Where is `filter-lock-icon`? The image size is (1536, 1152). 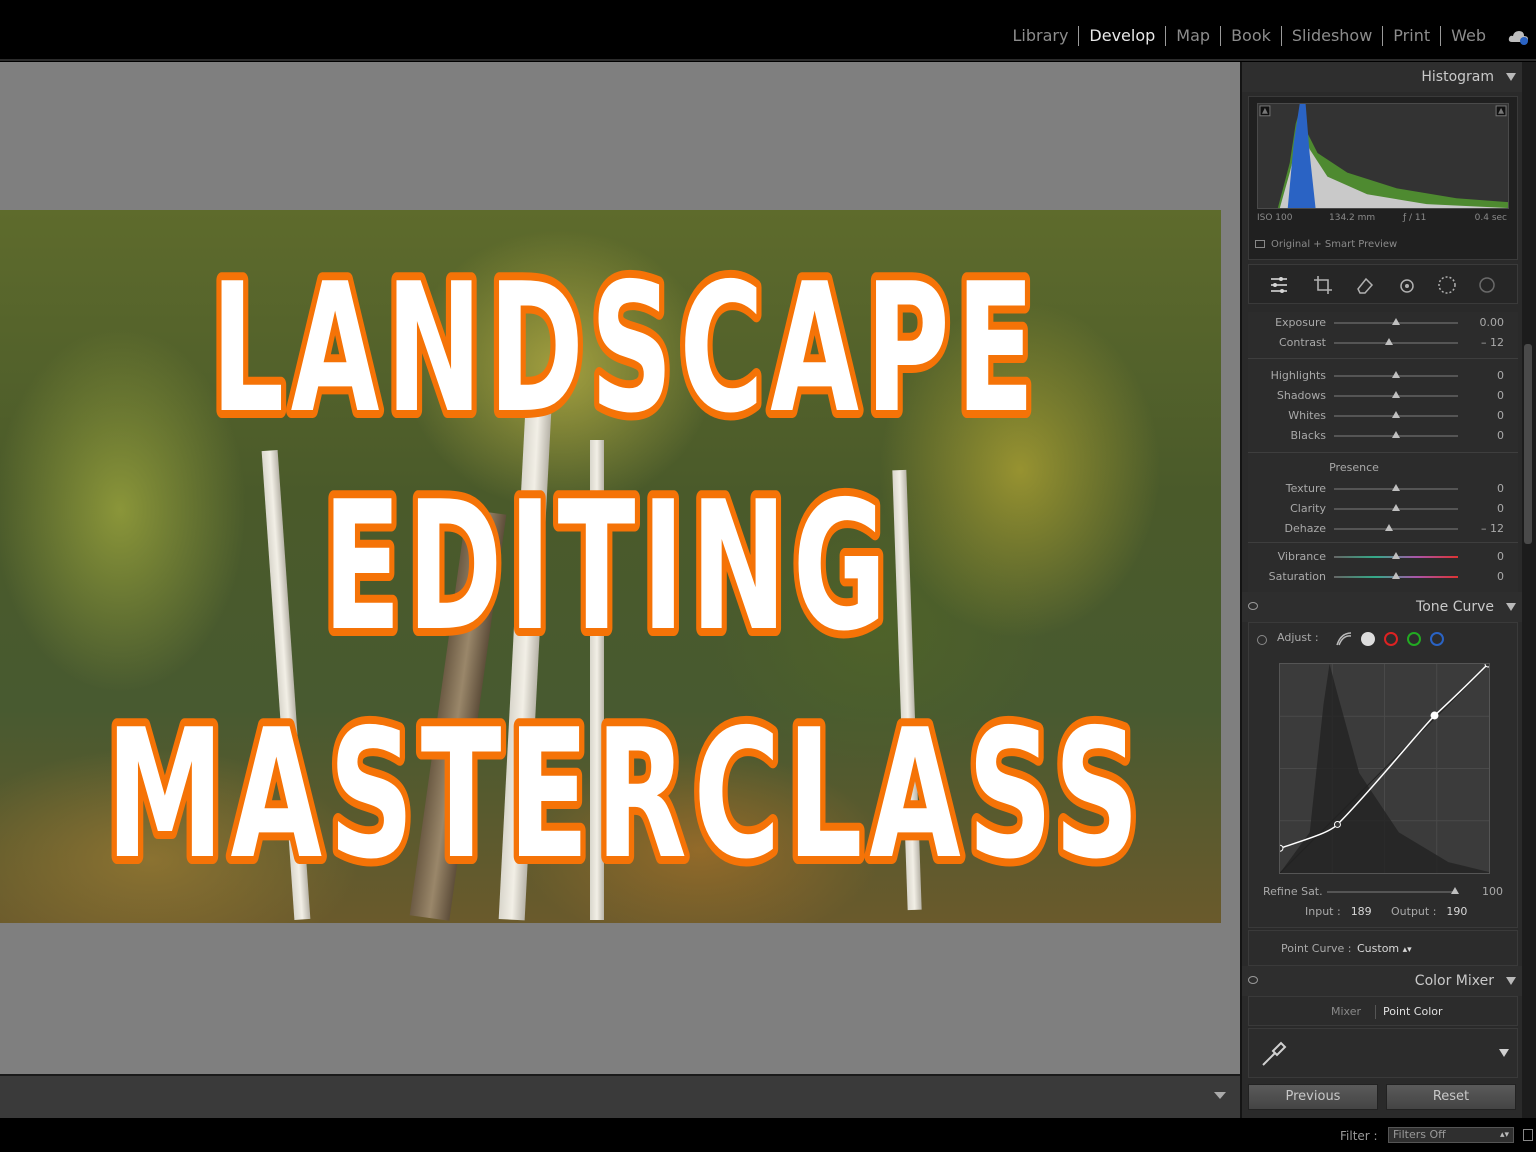
filter-lock-icon is located at coordinates (1528, 1135).